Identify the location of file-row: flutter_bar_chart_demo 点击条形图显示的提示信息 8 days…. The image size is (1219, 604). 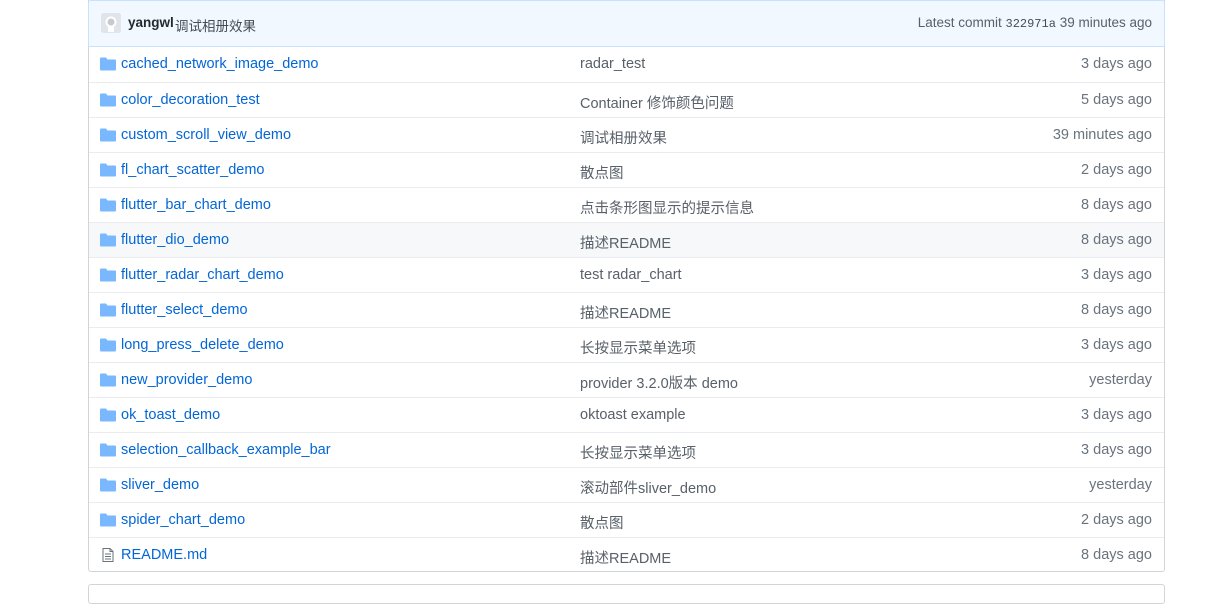
(626, 204).